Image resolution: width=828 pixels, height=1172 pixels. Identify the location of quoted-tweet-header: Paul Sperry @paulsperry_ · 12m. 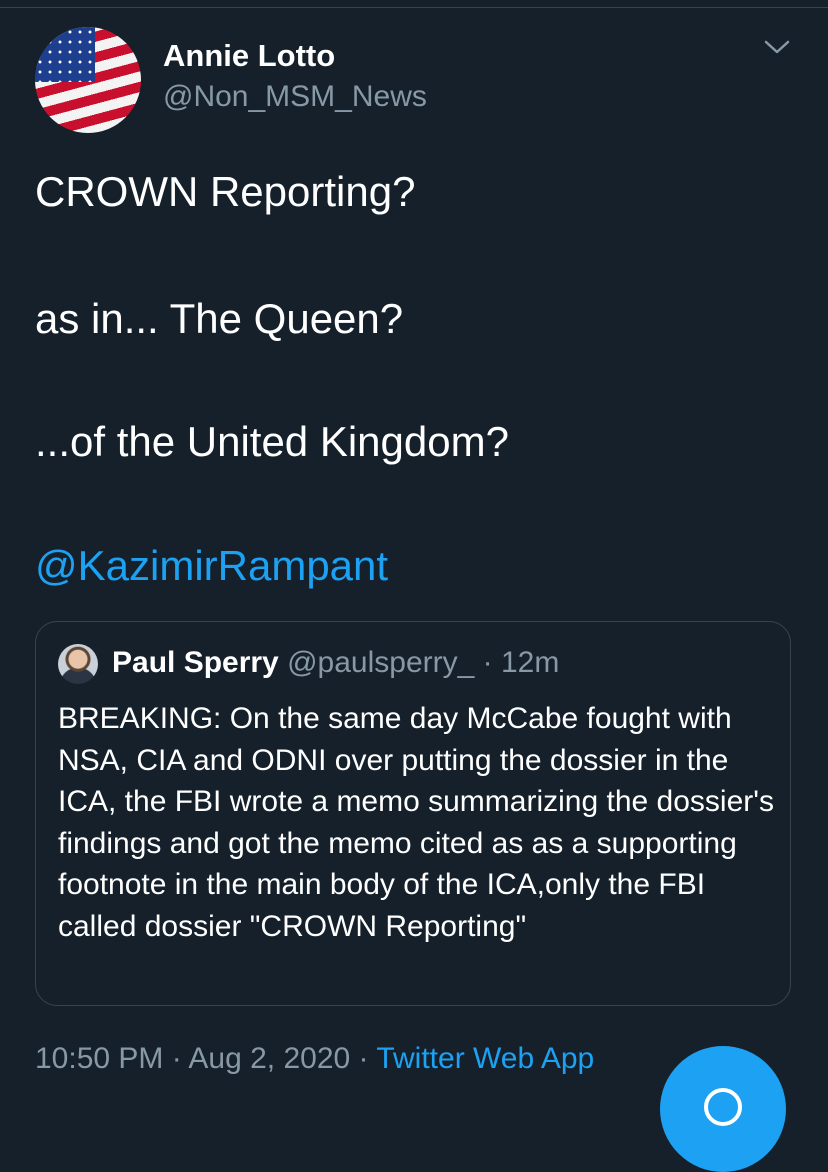
(335, 663).